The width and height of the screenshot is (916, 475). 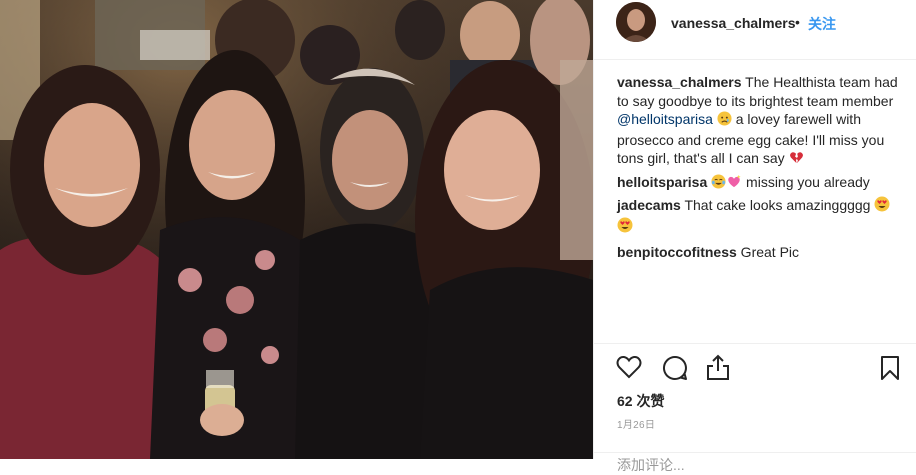 What do you see at coordinates (675, 370) in the screenshot?
I see `comment-icon` at bounding box center [675, 370].